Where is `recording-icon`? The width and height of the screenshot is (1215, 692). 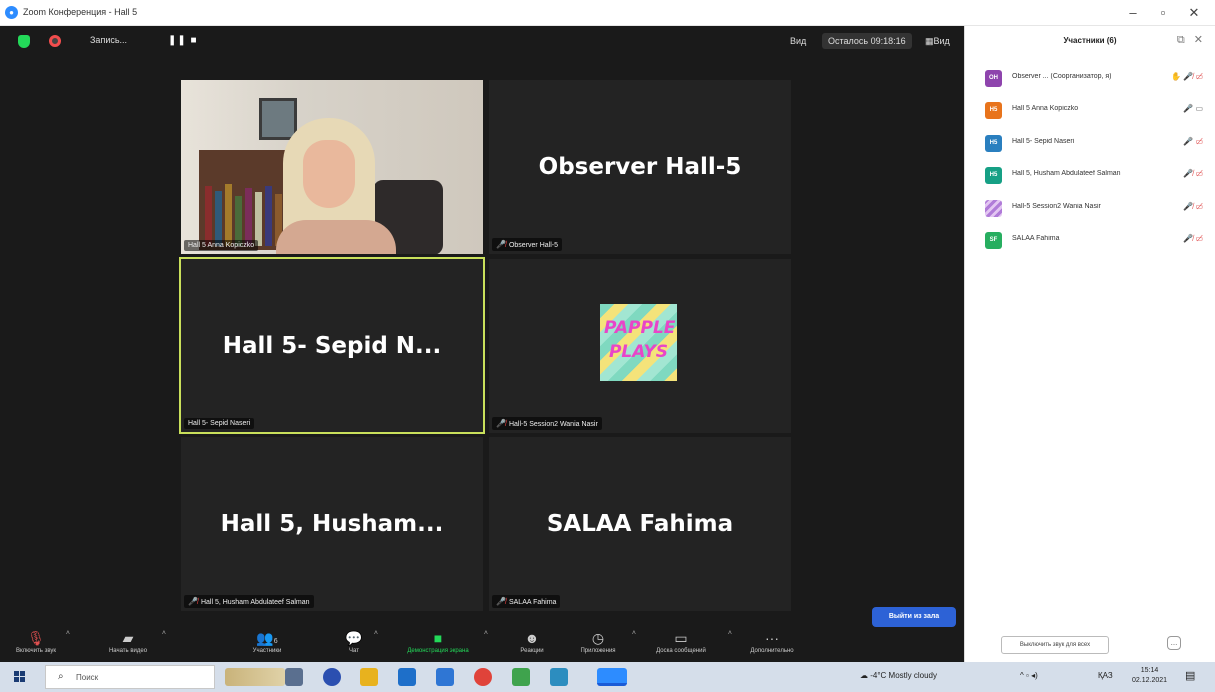 recording-icon is located at coordinates (55, 41).